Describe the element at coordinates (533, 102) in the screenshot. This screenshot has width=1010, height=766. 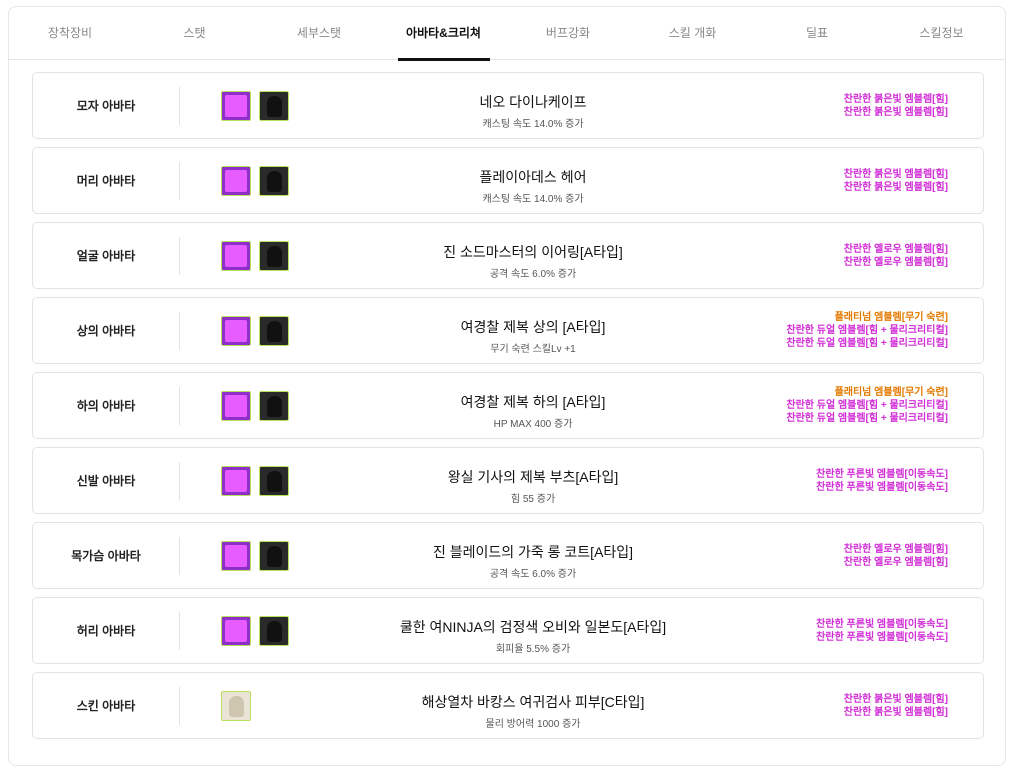
I see `avatar-name: 네오 다이나케이프` at that location.